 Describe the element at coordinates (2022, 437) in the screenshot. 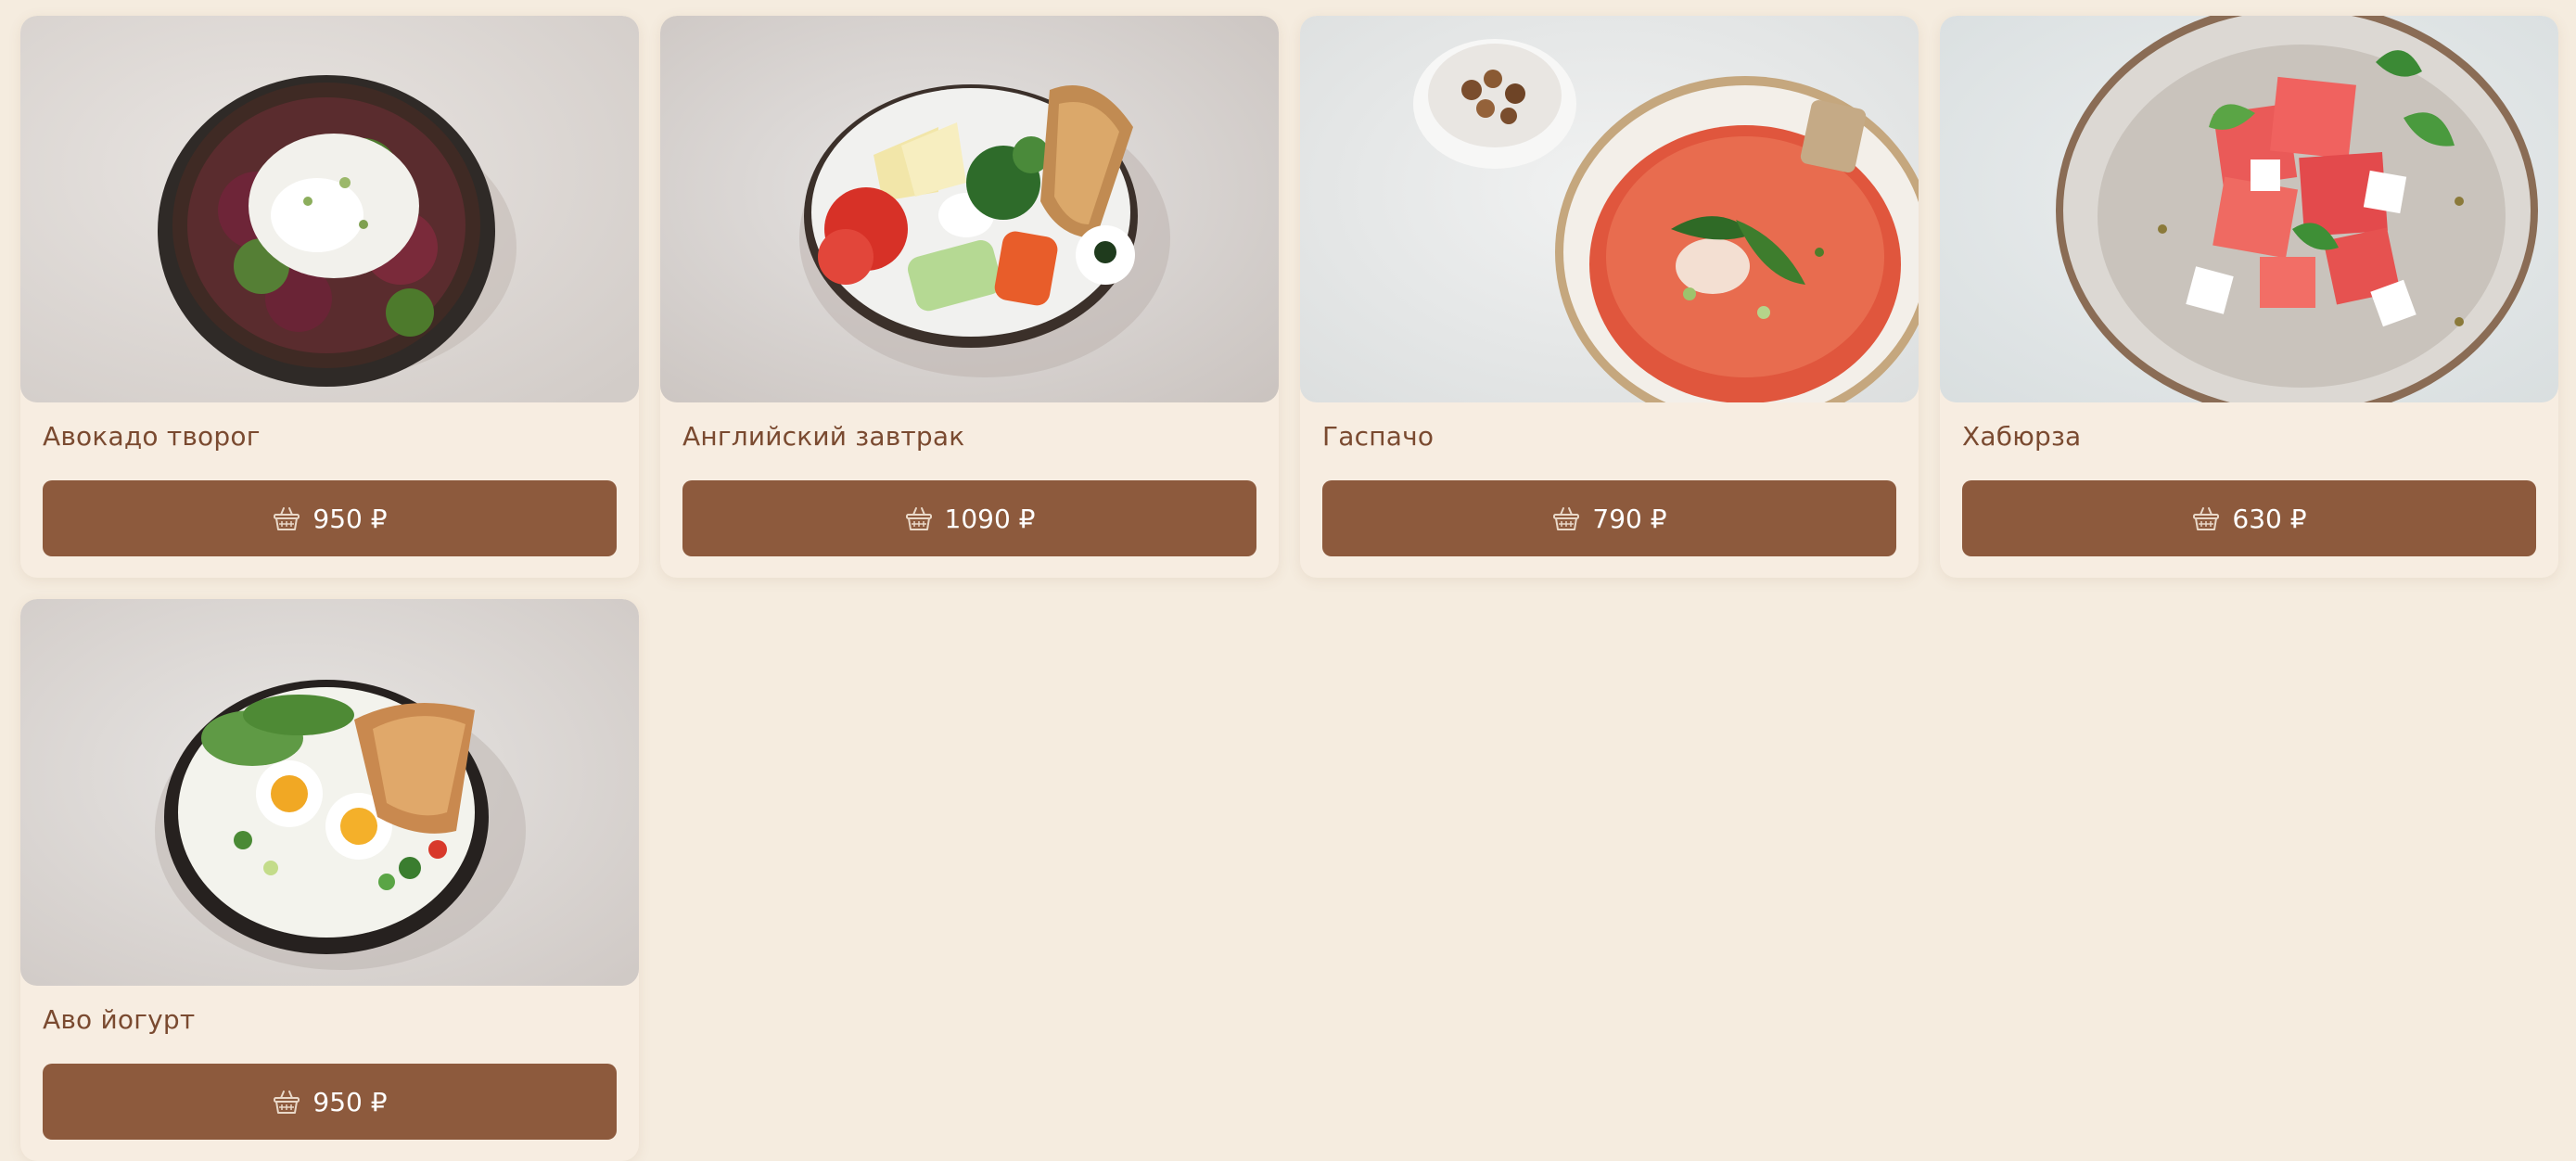

I see `product-title: Хабюрза` at that location.